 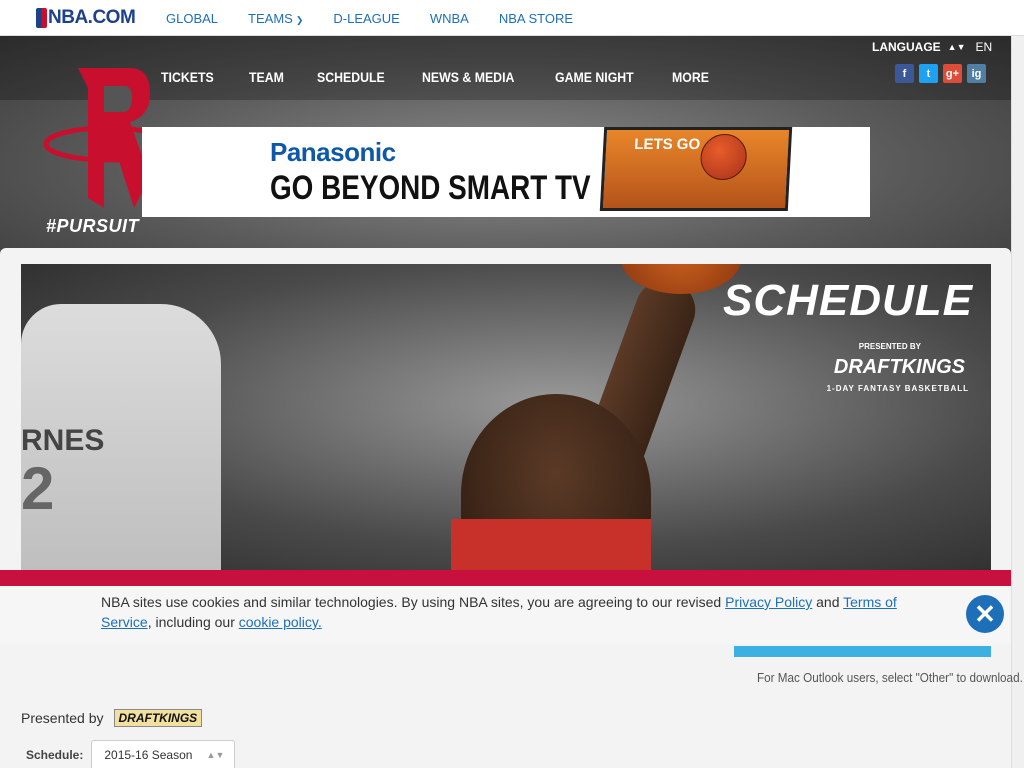 I want to click on language-value: EN, so click(x=984, y=47).